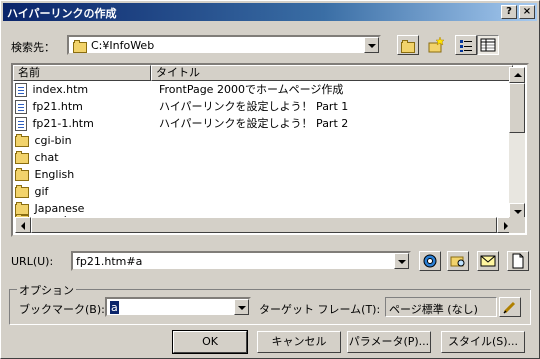  Describe the element at coordinates (46, 157) in the screenshot. I see `folder-name: chat` at that location.